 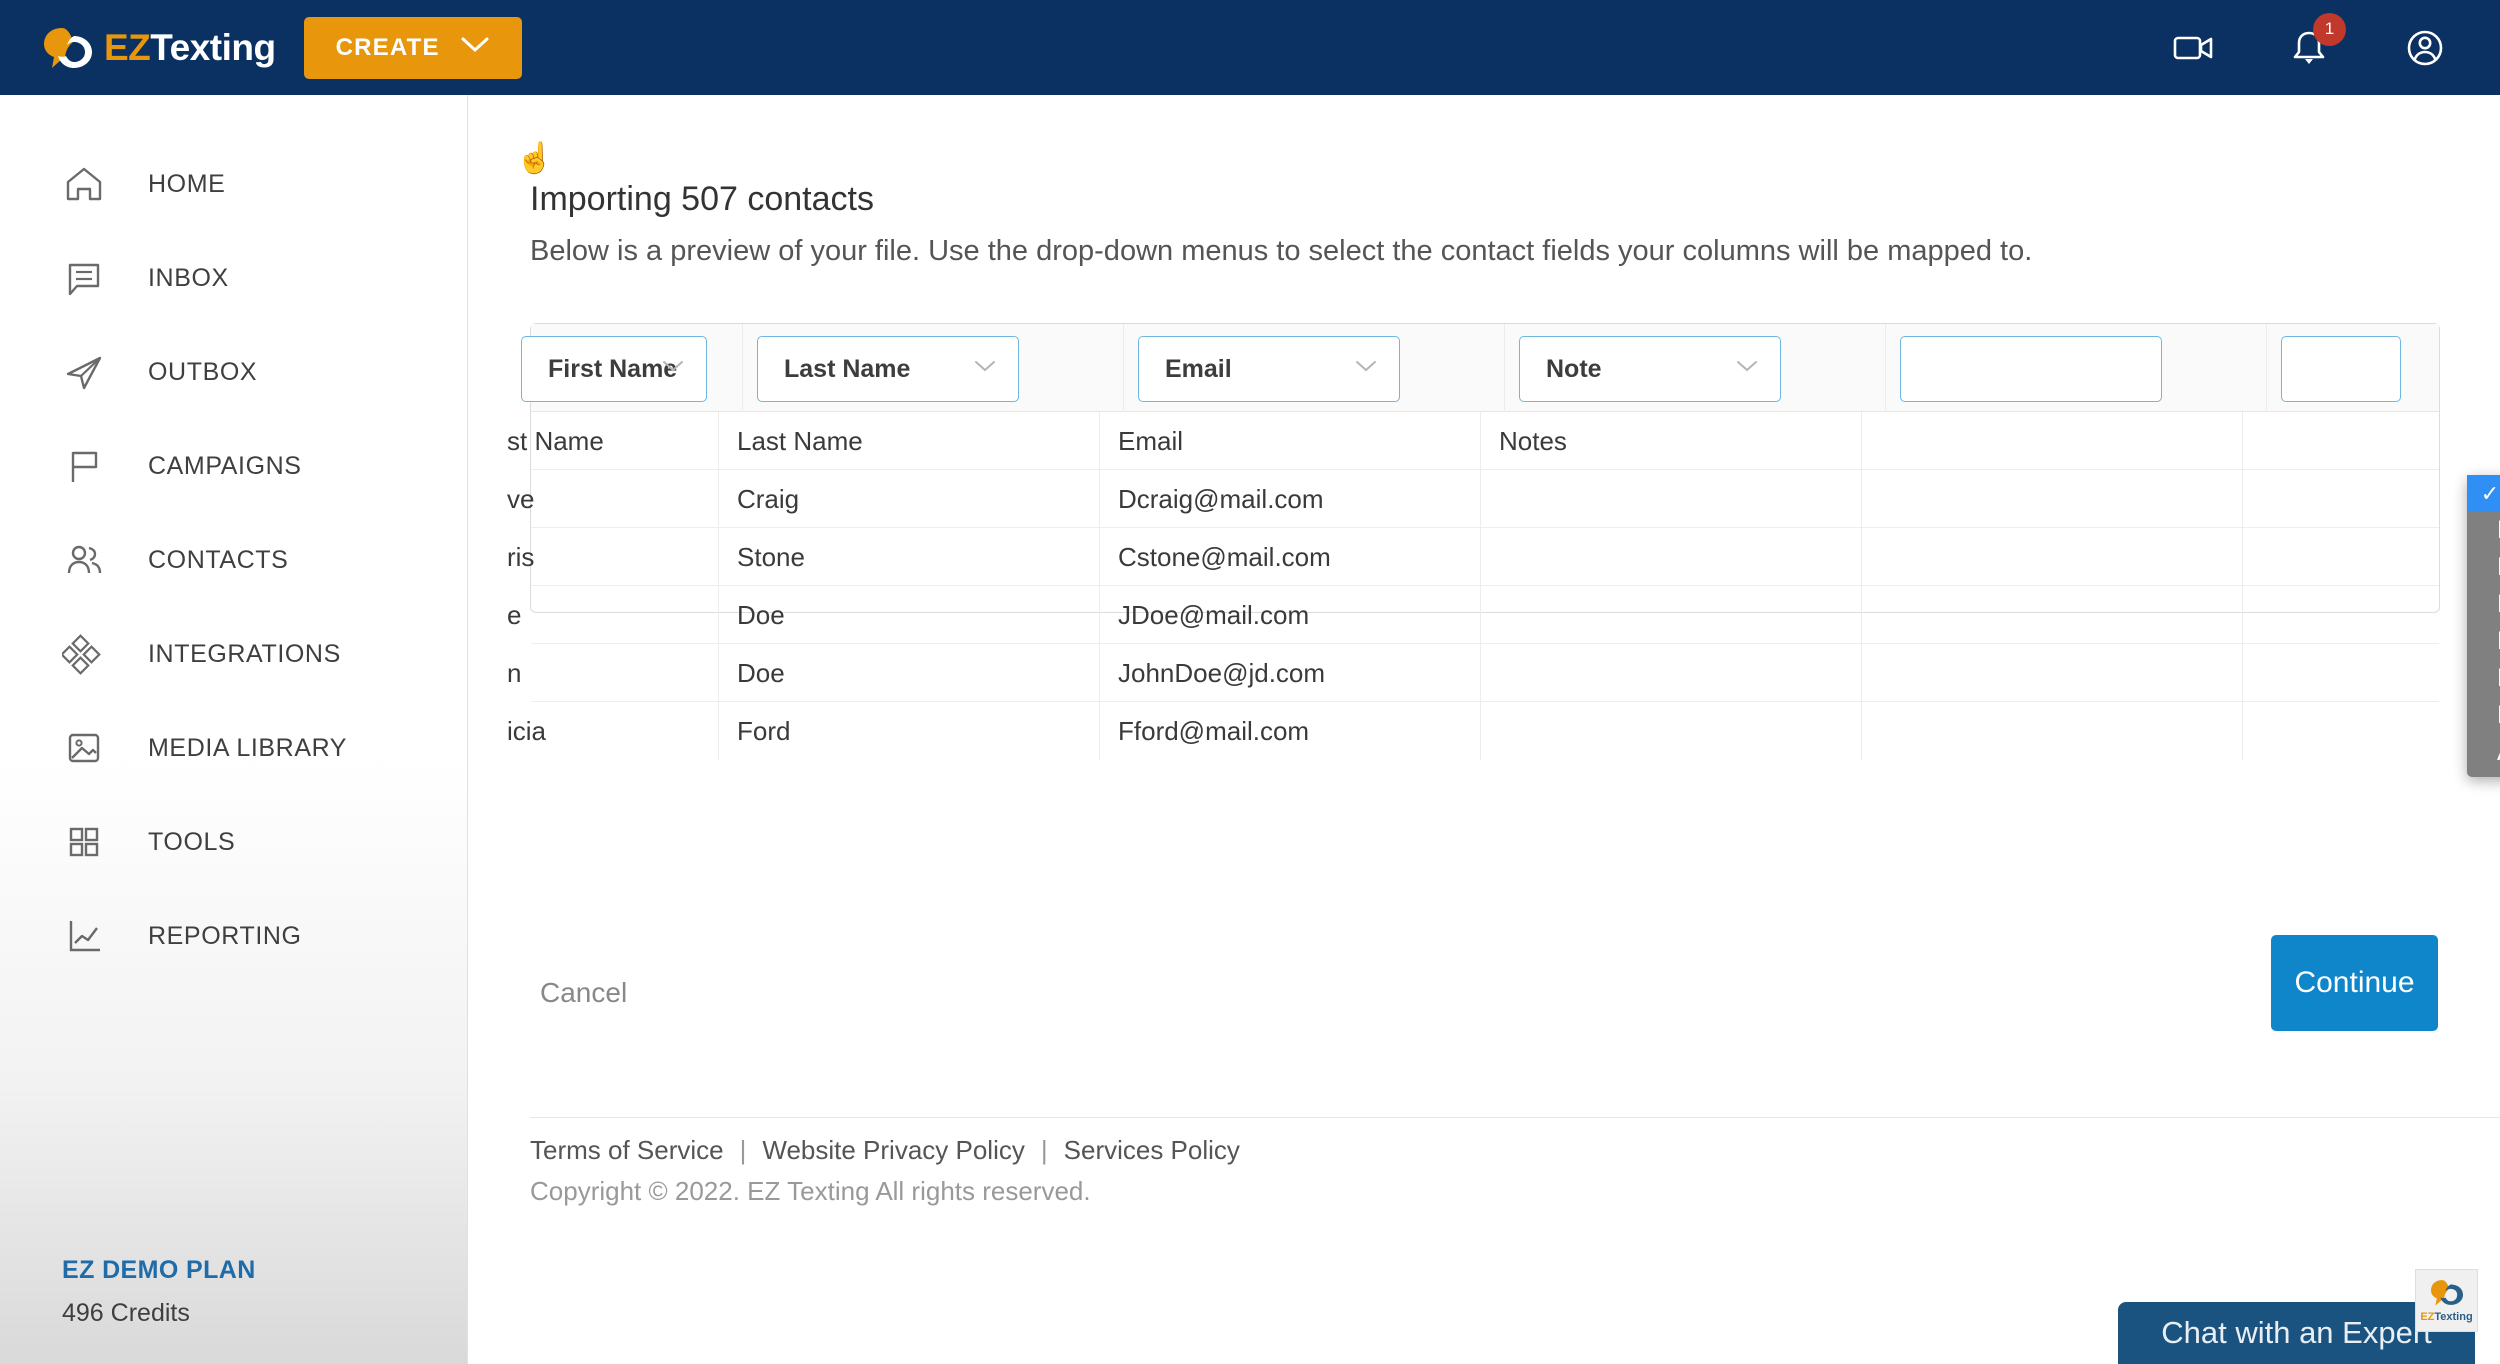 I want to click on table-cell: icia, so click(x=613, y=731).